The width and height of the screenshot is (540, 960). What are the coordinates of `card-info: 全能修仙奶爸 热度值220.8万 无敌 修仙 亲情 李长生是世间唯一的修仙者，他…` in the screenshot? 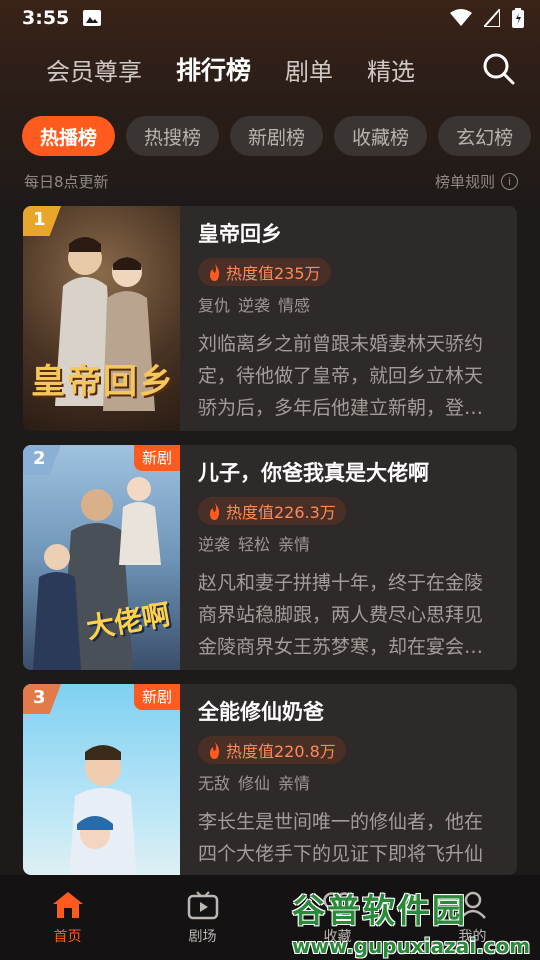 It's located at (348, 785).